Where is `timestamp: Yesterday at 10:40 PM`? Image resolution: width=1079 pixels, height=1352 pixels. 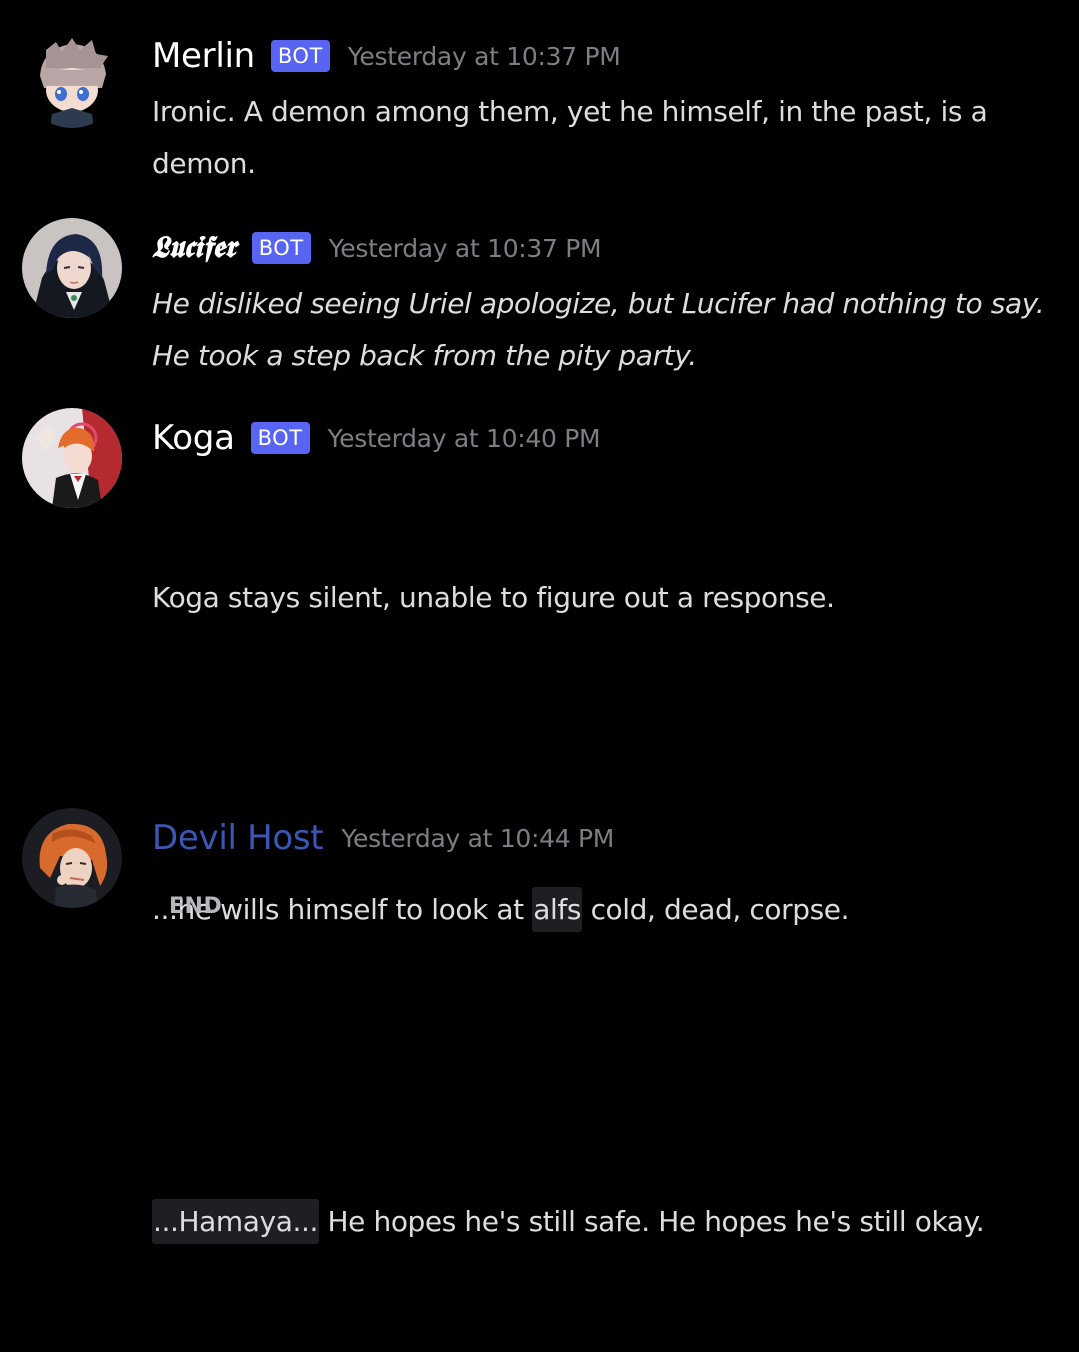
timestamp: Yesterday at 10:40 PM is located at coordinates (464, 438).